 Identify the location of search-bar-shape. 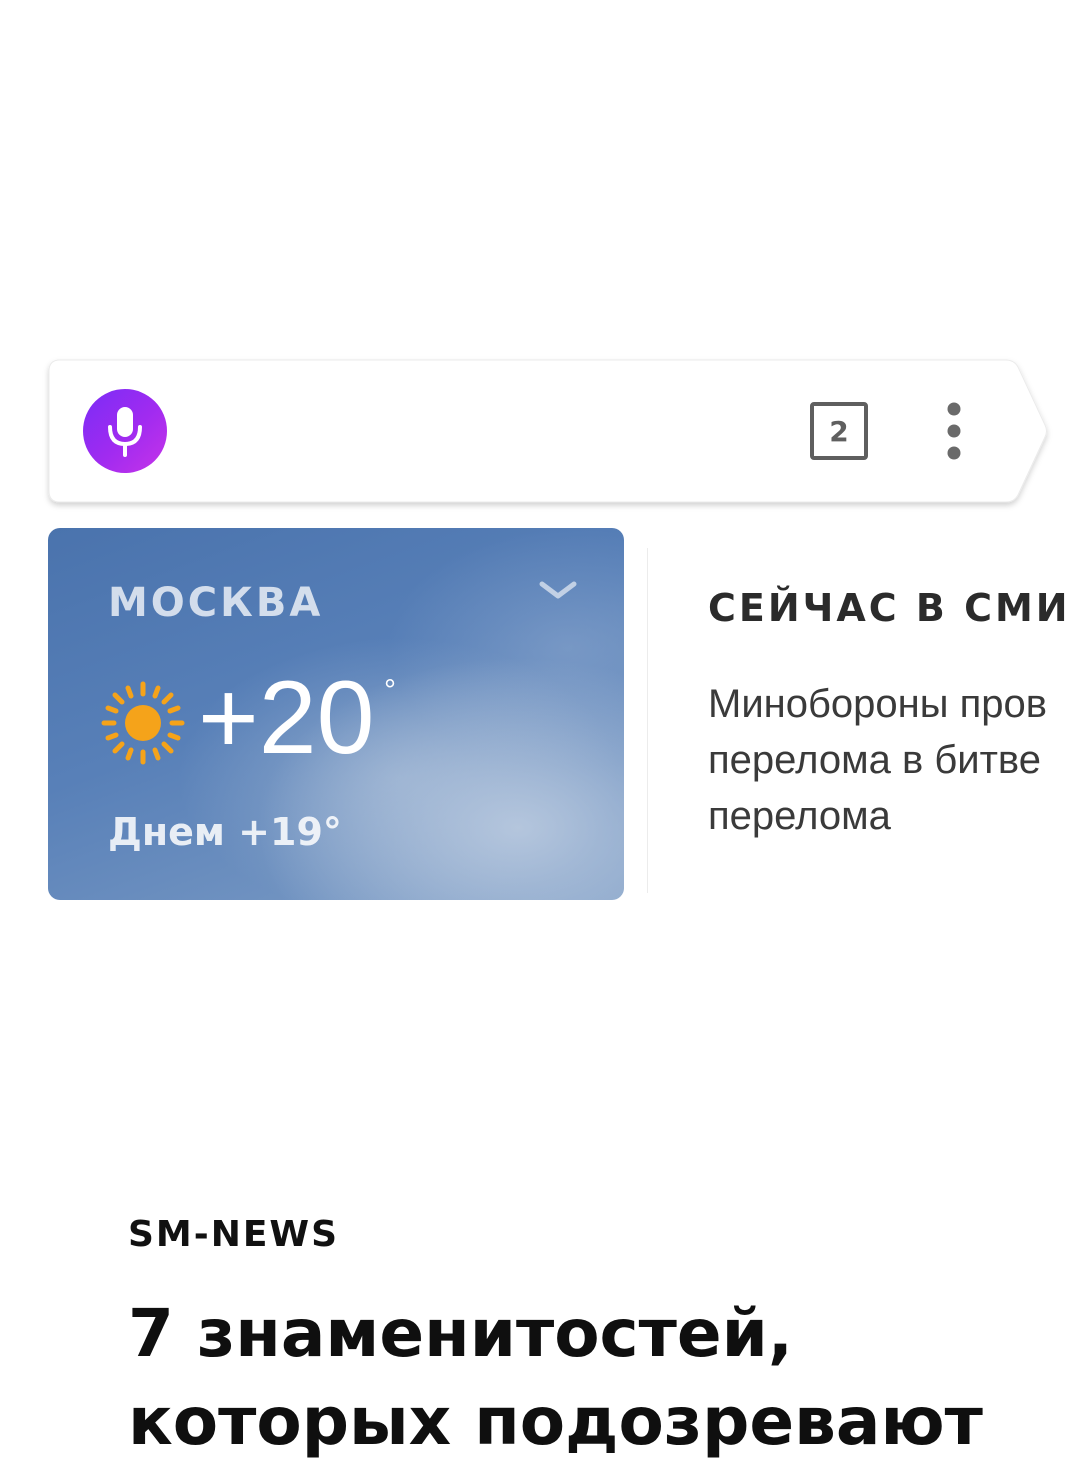
(547, 431).